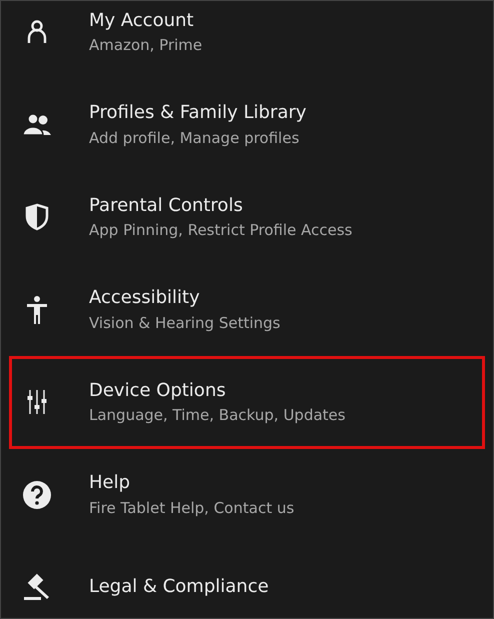 This screenshot has height=619, width=494. I want to click on menu-item: Device Options Language, Time, Backup, Updates, so click(247, 402).